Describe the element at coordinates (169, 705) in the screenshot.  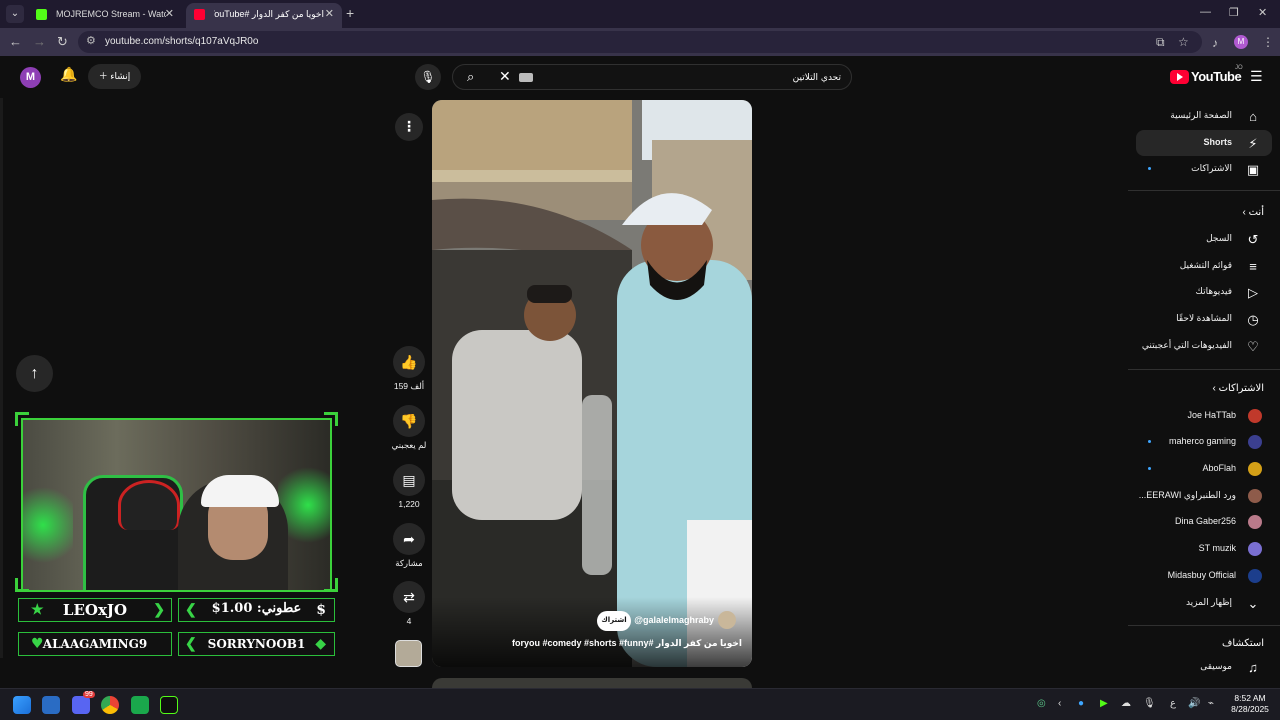
I see `kick-app-icon` at that location.